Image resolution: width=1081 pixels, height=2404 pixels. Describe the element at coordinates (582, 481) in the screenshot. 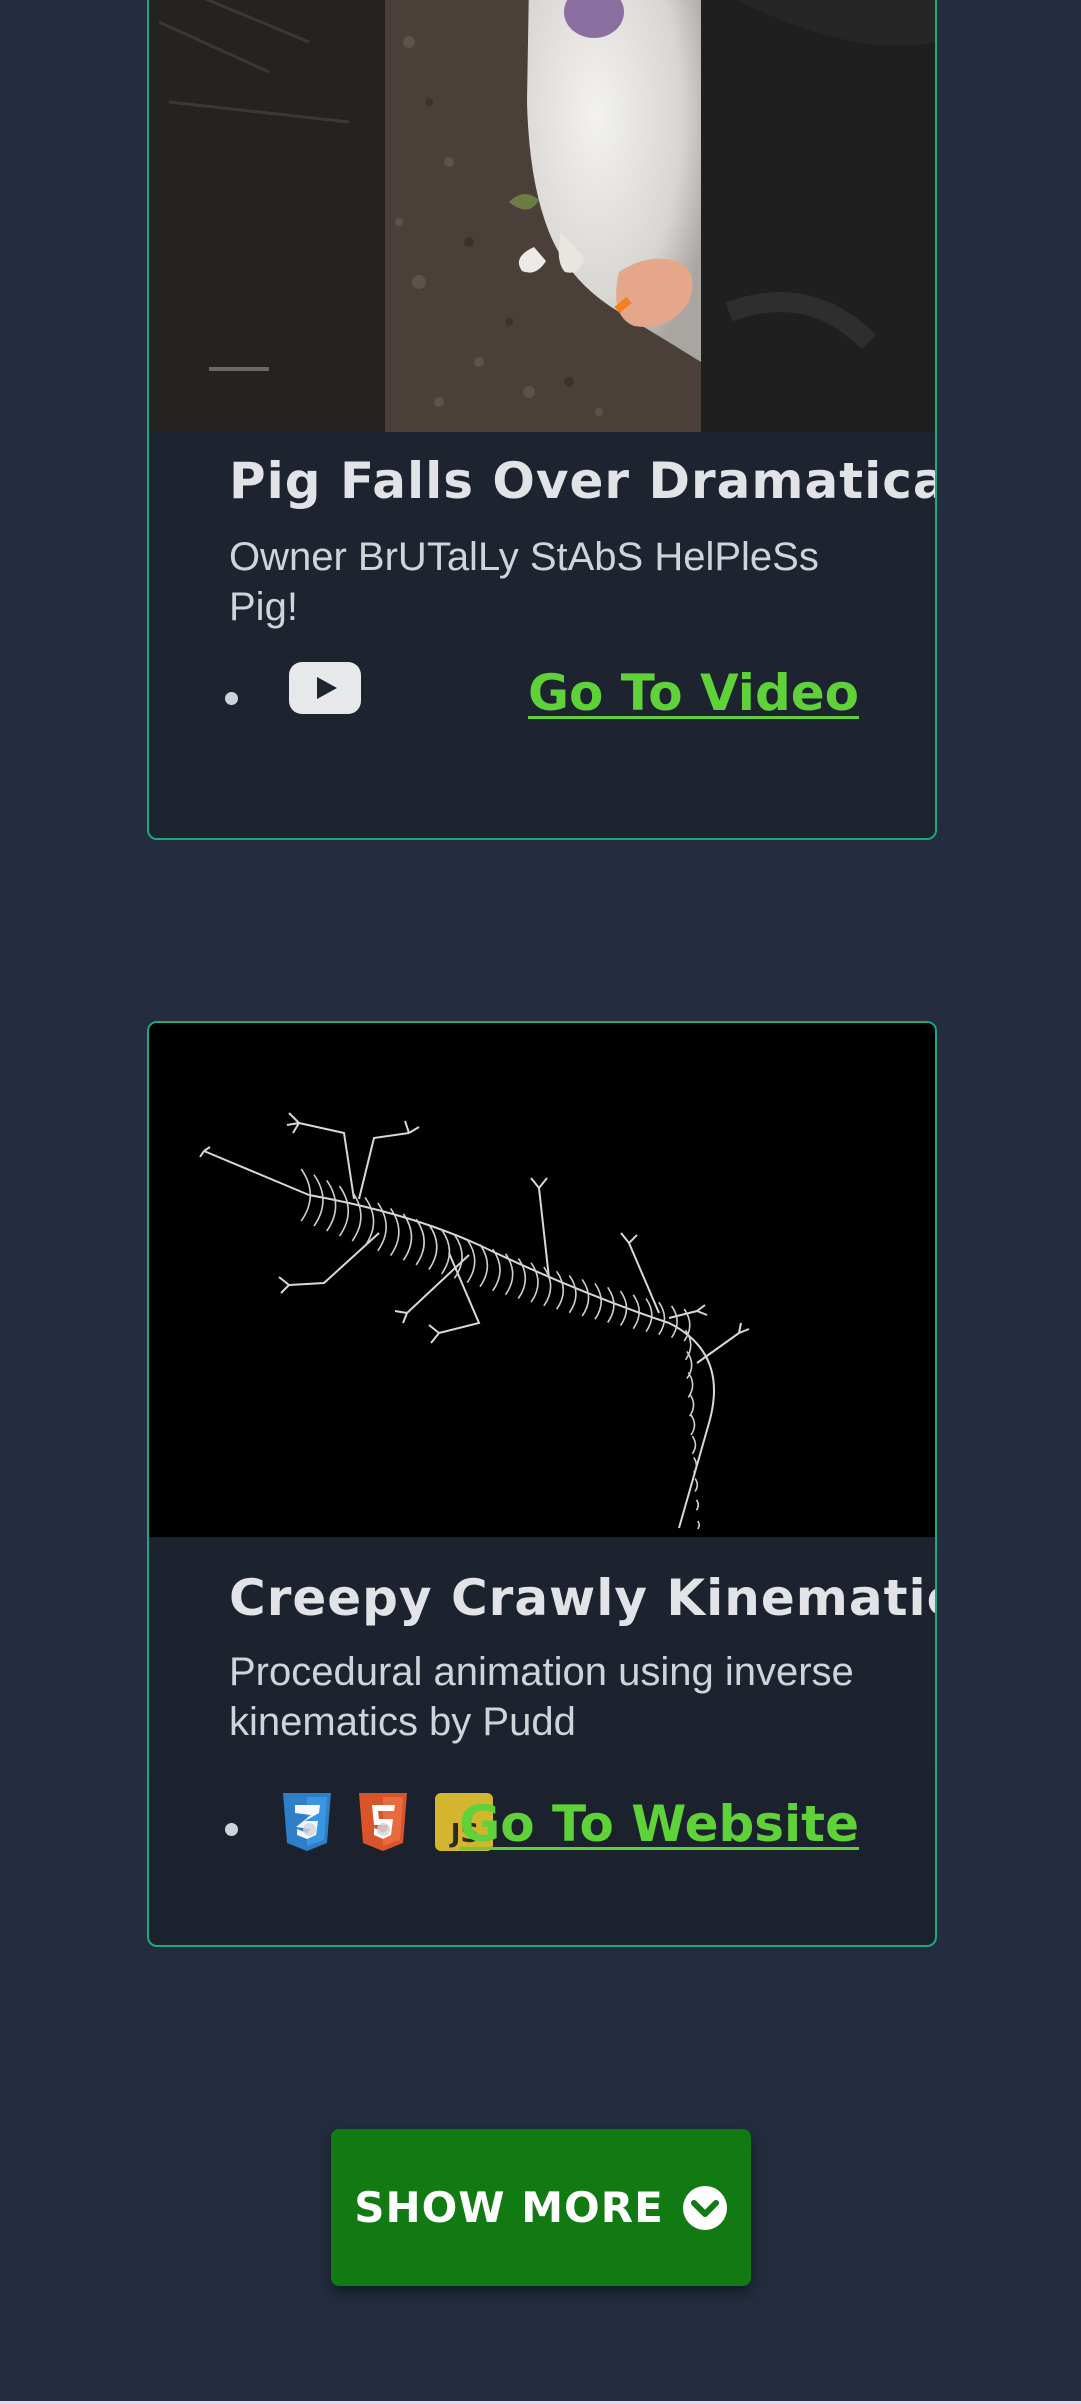

I see `project-title: Pig Falls Over Dramatically` at that location.